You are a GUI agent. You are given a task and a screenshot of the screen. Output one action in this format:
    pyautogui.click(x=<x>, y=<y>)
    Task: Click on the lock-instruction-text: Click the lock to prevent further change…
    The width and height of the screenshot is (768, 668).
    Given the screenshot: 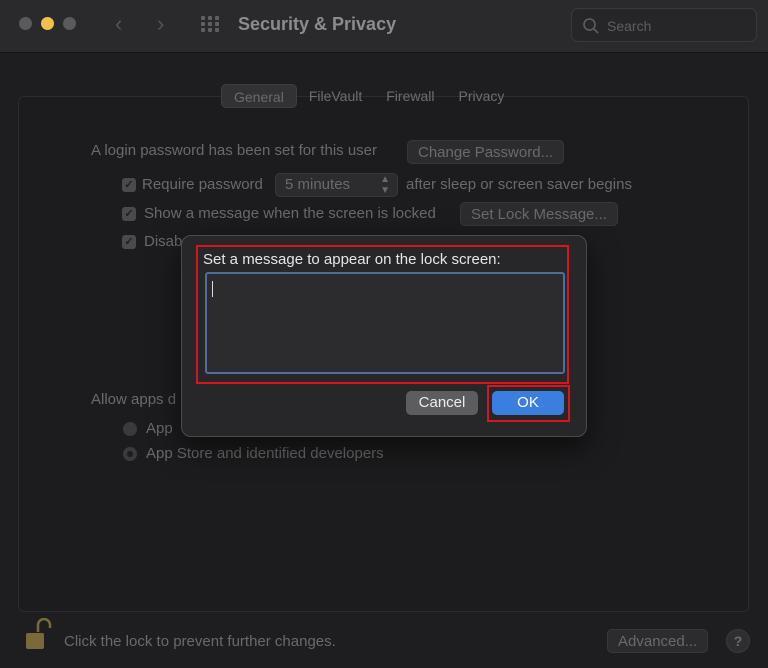 What is the action you would take?
    pyautogui.click(x=200, y=641)
    